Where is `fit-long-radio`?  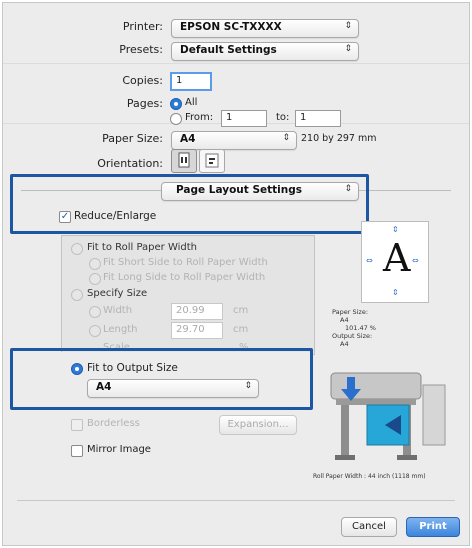
fit-long-radio is located at coordinates (95, 279).